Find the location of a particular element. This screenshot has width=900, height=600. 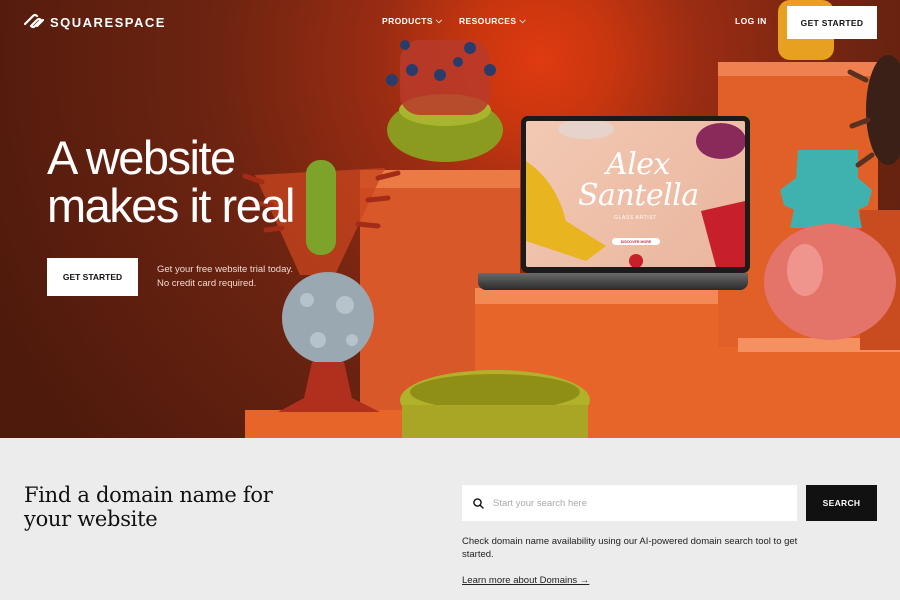

domain-search-box is located at coordinates (629, 503).